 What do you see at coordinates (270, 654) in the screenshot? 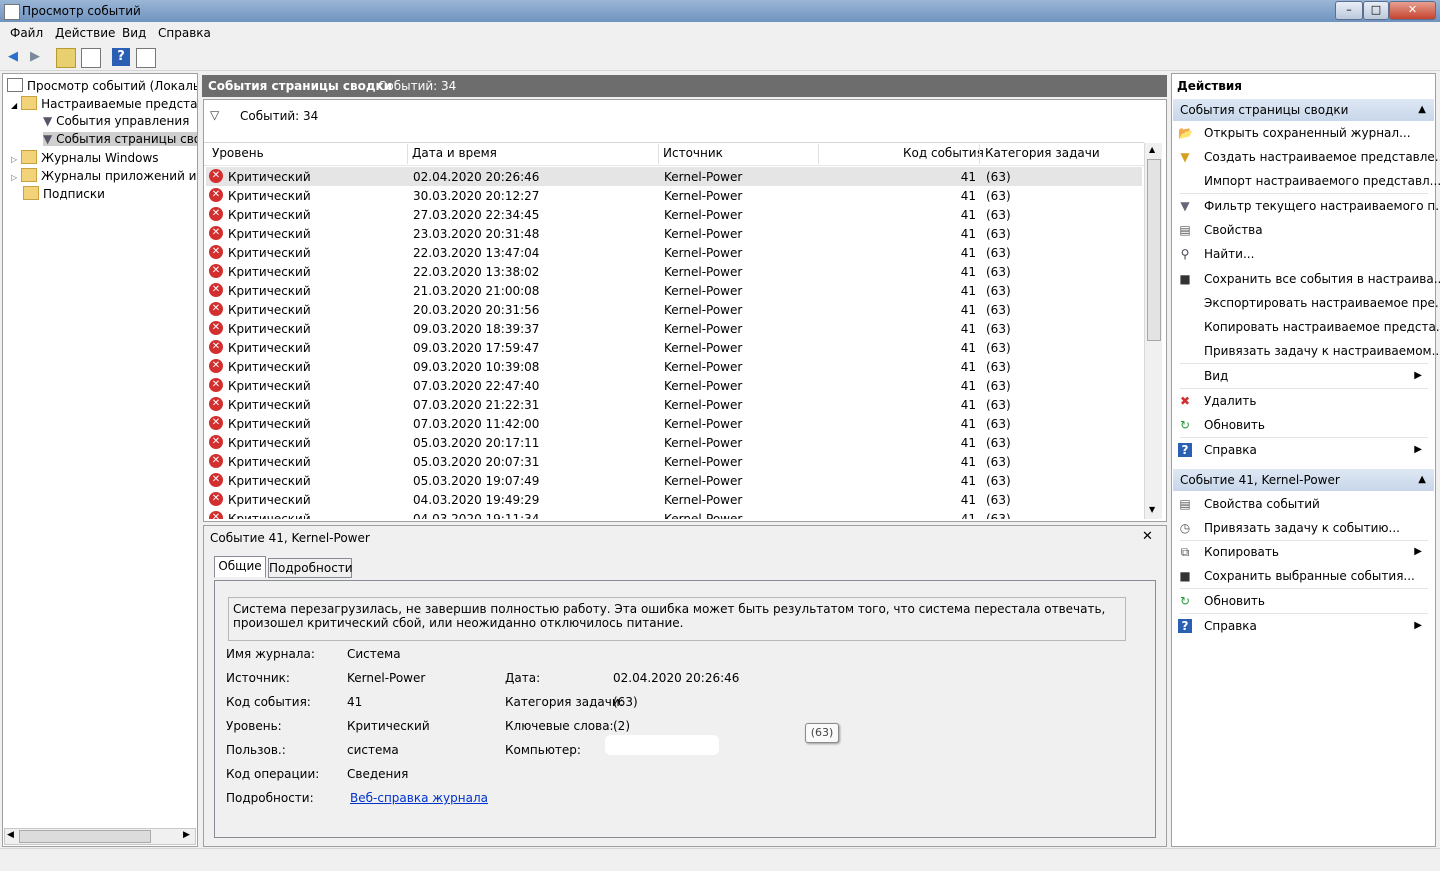
I see `log-name-label: Имя журнала:` at bounding box center [270, 654].